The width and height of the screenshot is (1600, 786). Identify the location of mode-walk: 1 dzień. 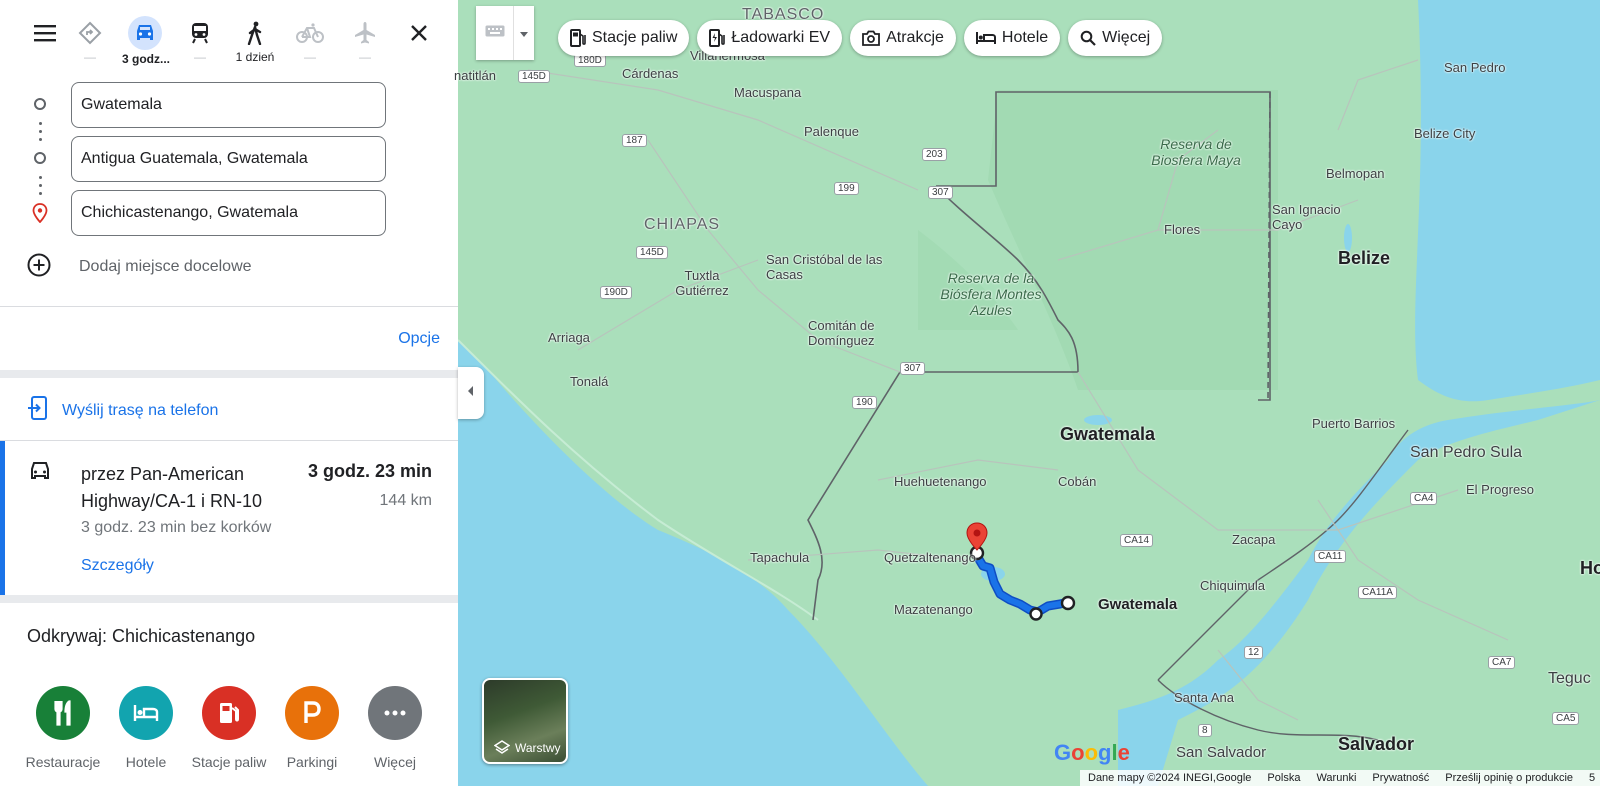
(255, 42).